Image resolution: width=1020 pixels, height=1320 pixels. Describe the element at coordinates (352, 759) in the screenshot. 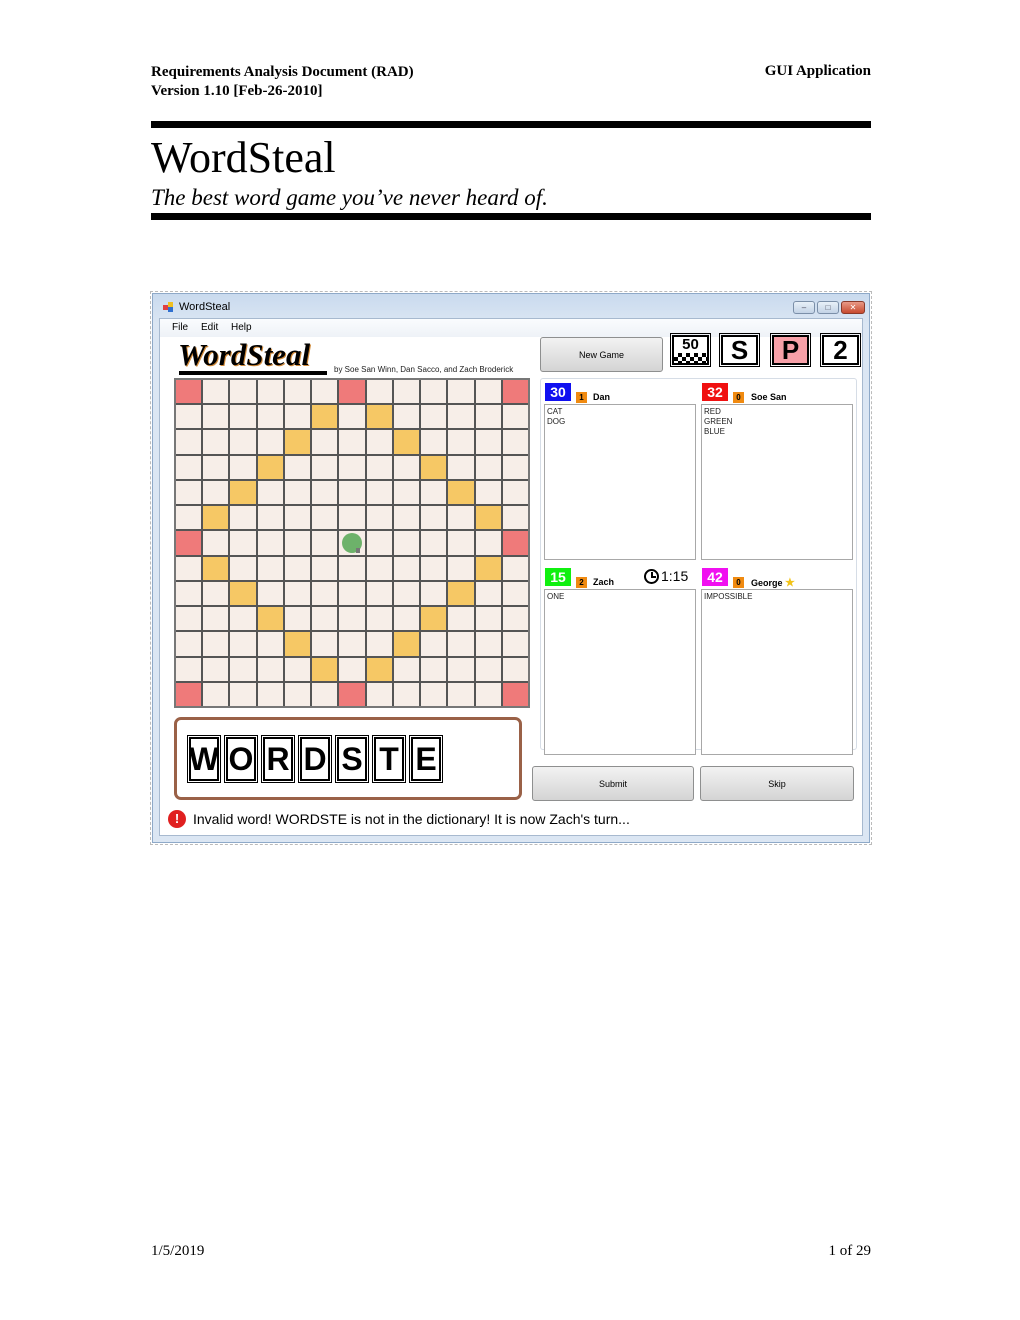

I see `letter-tile: S` at that location.